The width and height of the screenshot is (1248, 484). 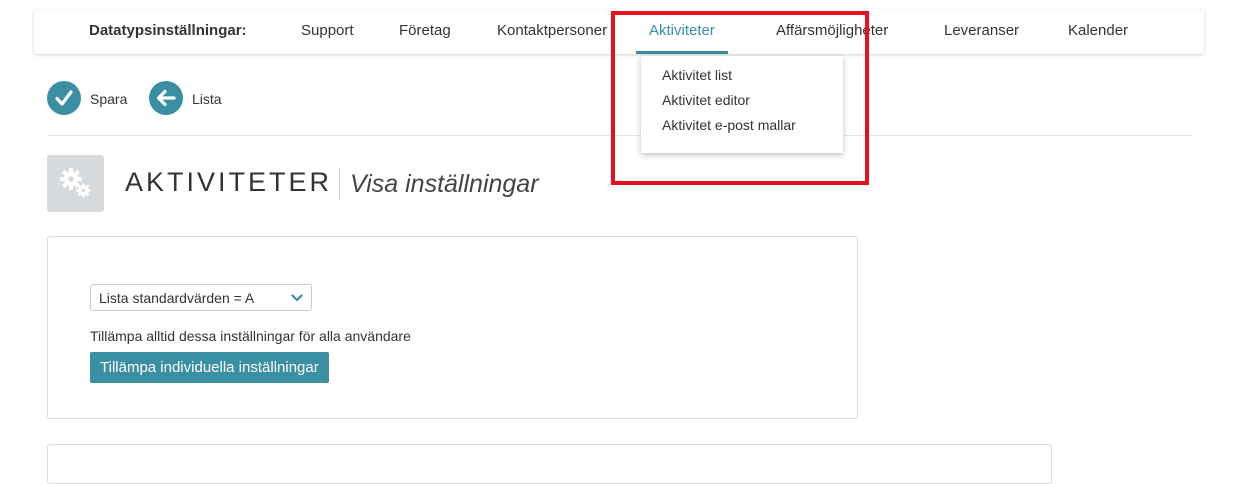 I want to click on list-button, so click(x=166, y=98).